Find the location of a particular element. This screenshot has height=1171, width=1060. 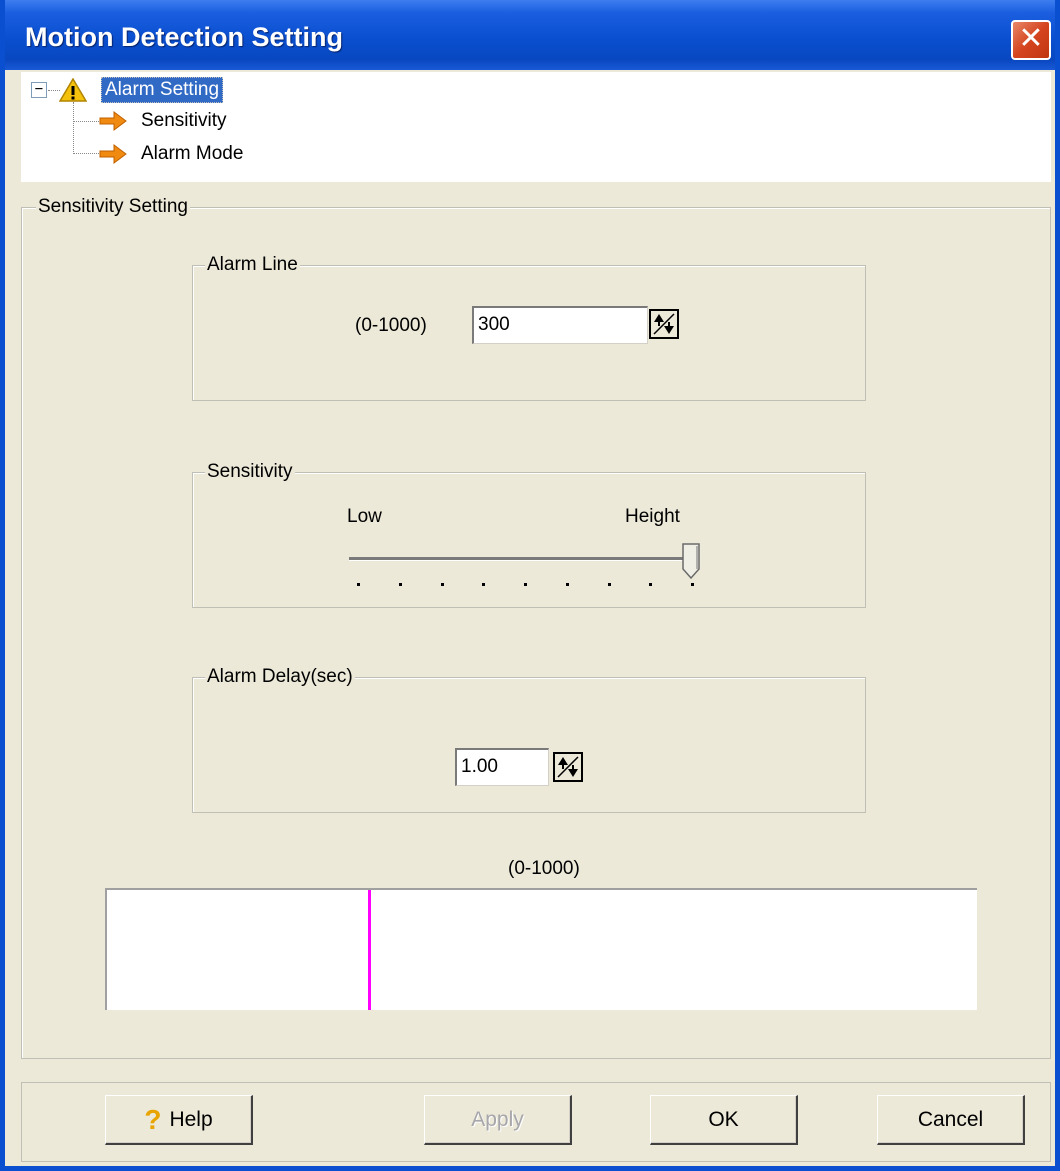

sensitivity-label: Sensitivity is located at coordinates (250, 472).